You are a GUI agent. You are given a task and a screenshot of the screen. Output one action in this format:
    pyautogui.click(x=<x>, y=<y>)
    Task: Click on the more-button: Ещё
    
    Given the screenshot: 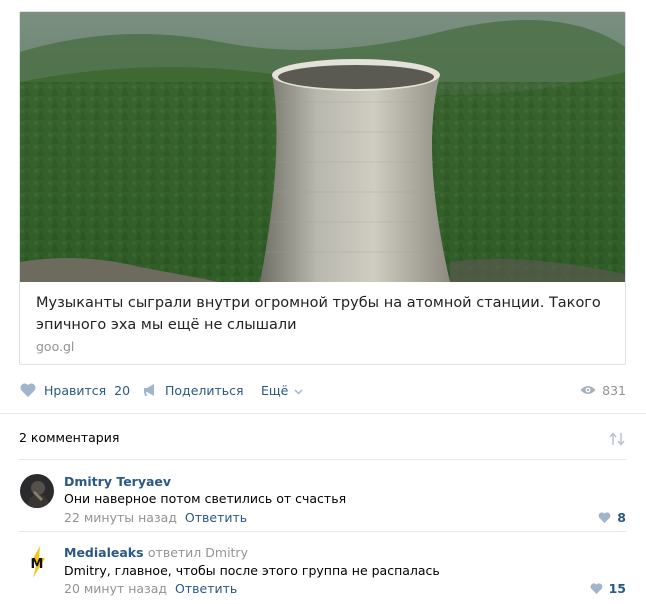 What is the action you would take?
    pyautogui.click(x=282, y=390)
    